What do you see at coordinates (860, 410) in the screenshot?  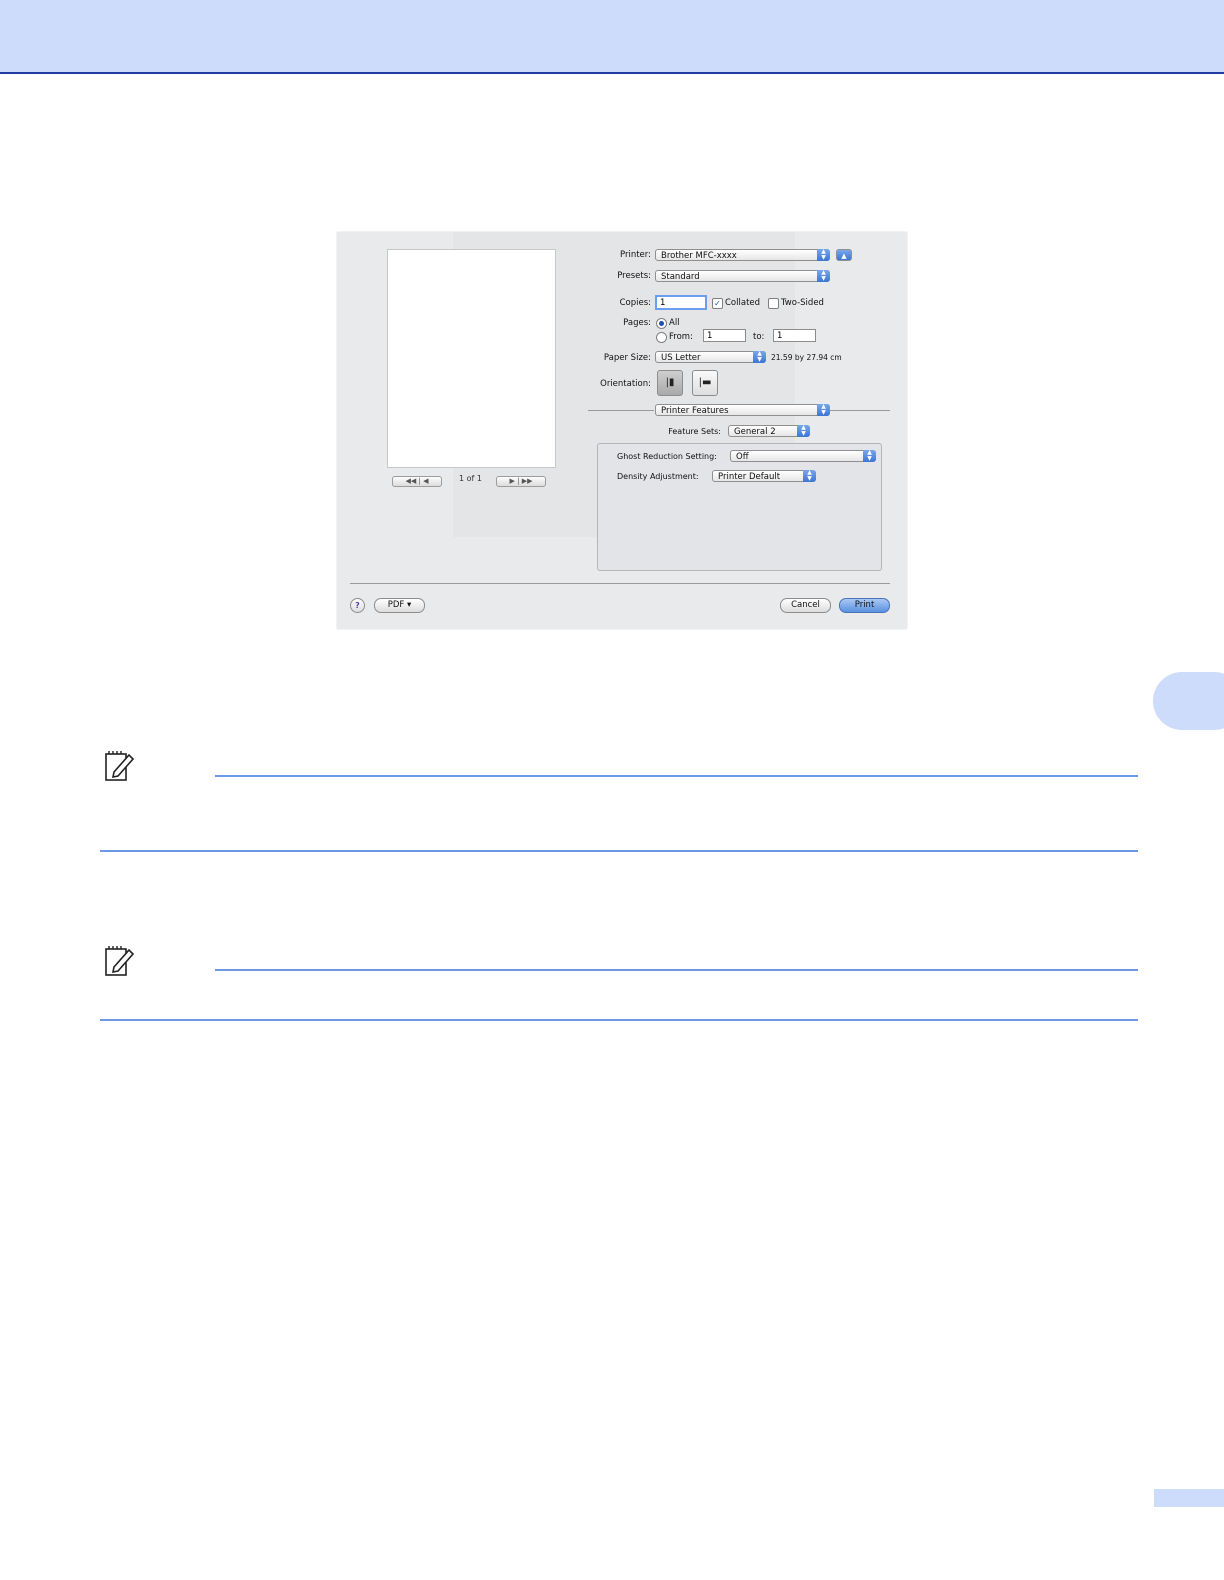 I see `section-divider-right` at bounding box center [860, 410].